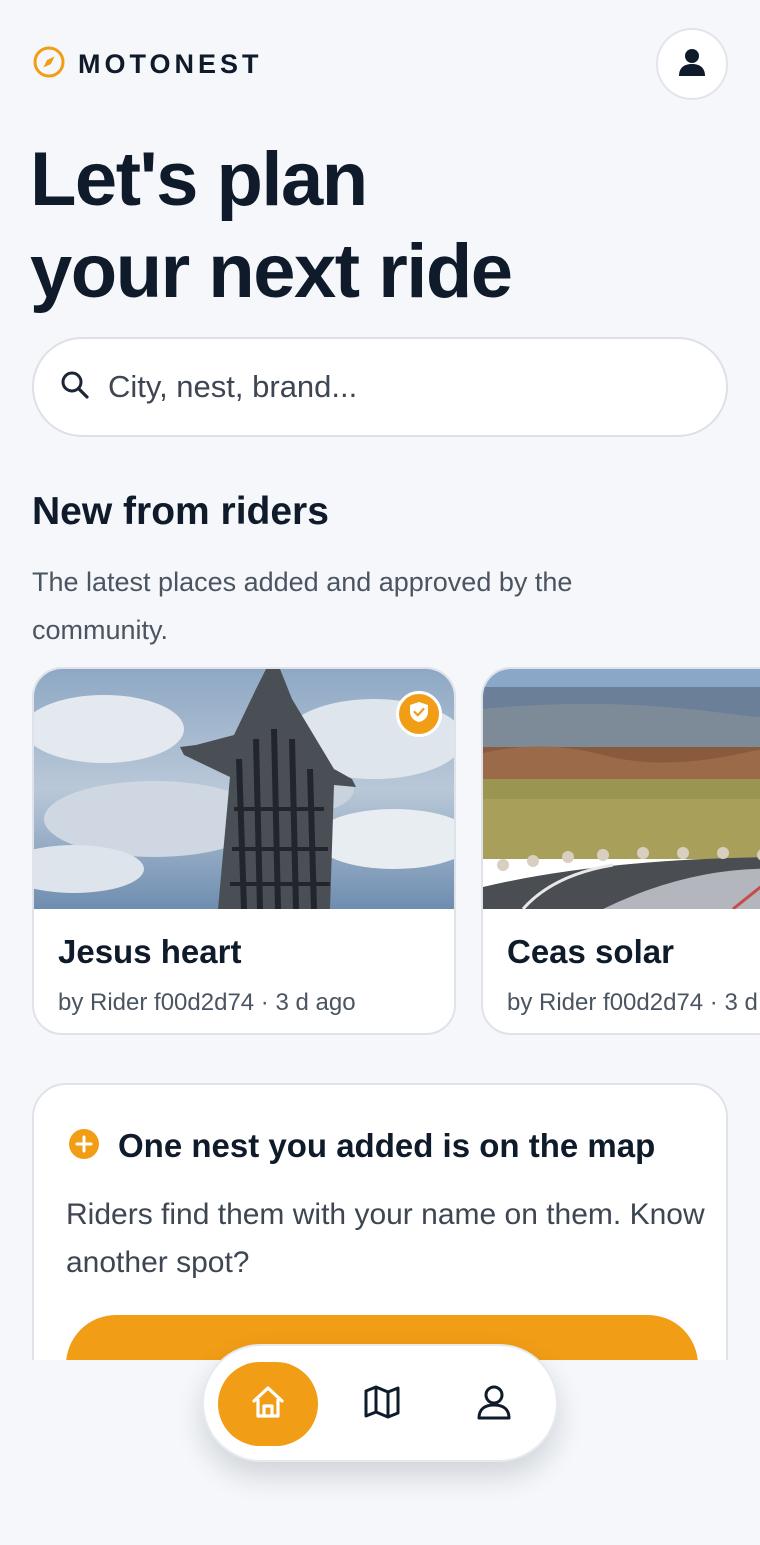 The height and width of the screenshot is (1545, 760). I want to click on brand-logo: MOTONEST, so click(147, 64).